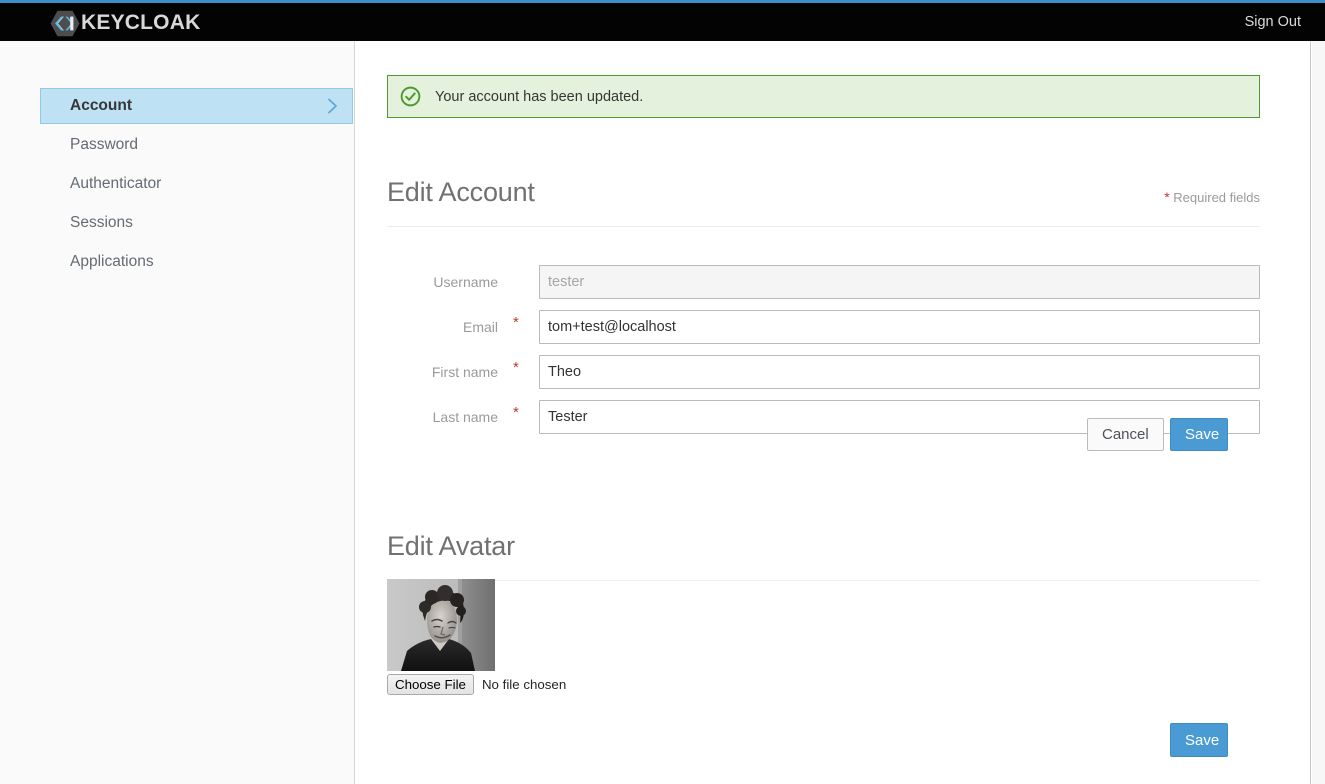  Describe the element at coordinates (141, 22) in the screenshot. I see `brand-name: KEYCLOAK` at that location.